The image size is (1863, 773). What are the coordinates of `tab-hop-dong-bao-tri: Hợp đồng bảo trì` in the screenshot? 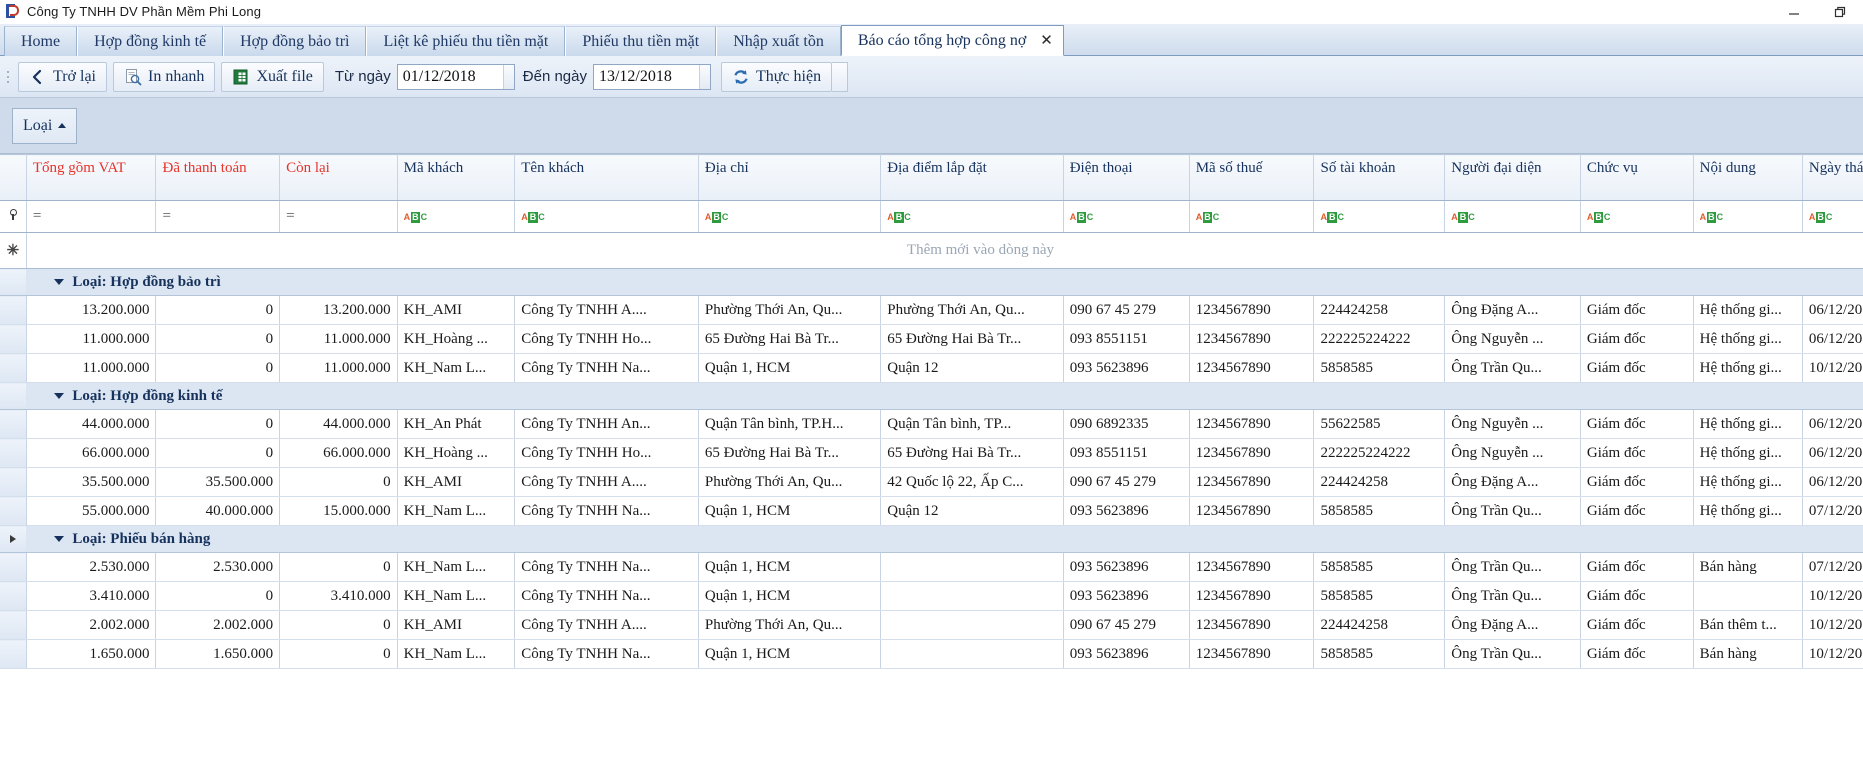 It's located at (295, 41).